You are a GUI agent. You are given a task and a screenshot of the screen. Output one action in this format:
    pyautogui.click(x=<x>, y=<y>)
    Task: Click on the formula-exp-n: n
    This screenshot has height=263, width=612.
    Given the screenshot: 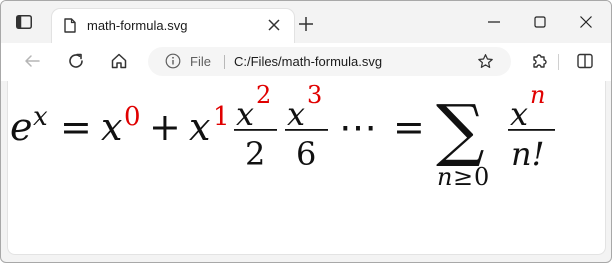 What is the action you would take?
    pyautogui.click(x=537, y=95)
    